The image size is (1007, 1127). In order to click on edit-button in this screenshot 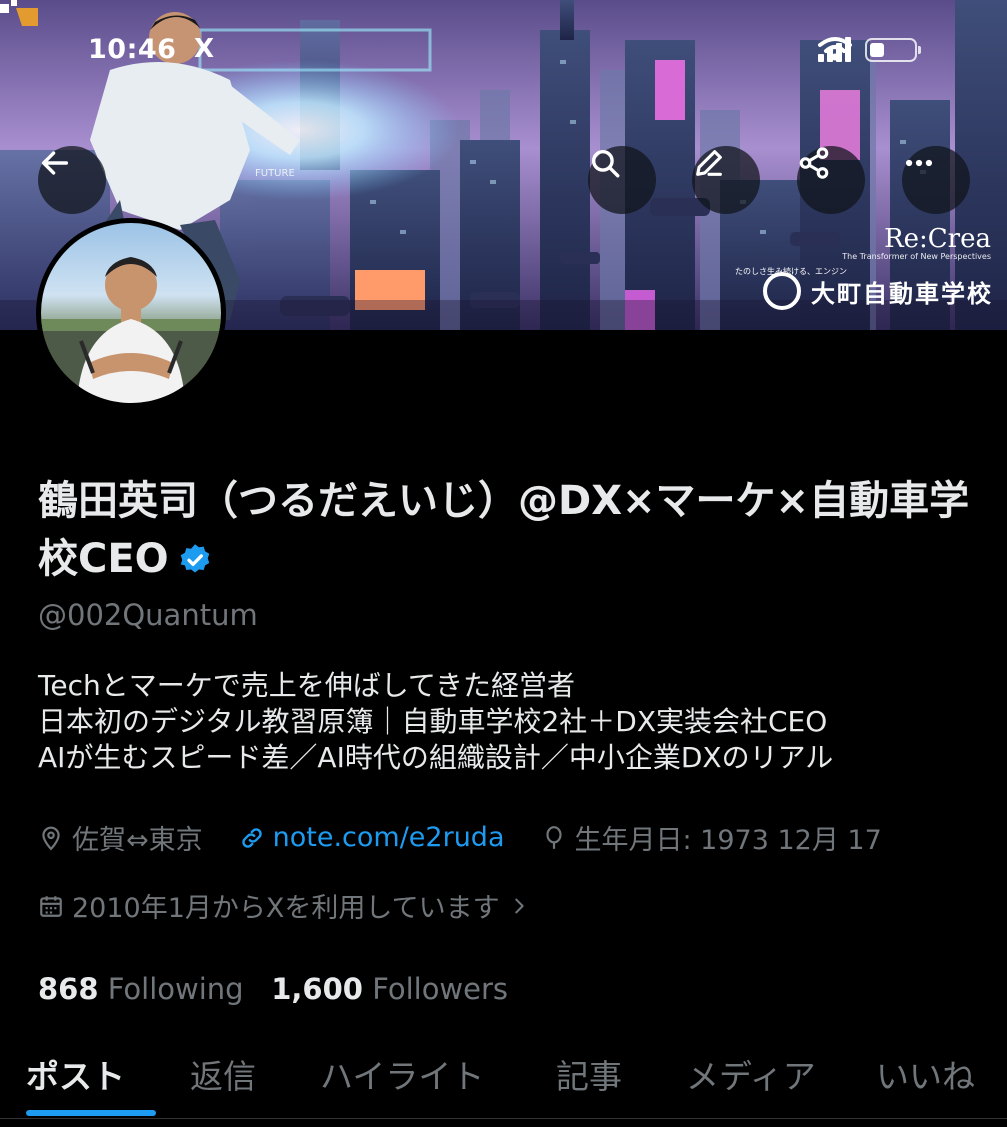, I will do `click(726, 180)`.